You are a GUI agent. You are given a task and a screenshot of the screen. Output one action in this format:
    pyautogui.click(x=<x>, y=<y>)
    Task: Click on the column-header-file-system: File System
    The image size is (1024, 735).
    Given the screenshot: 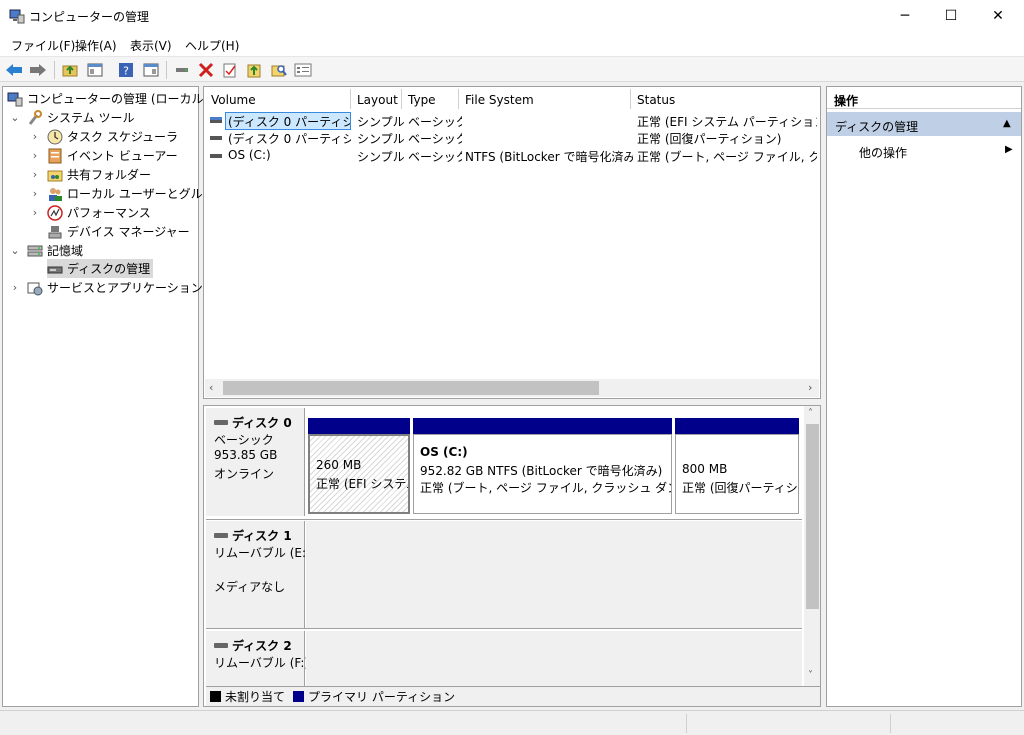 What is the action you would take?
    pyautogui.click(x=545, y=99)
    